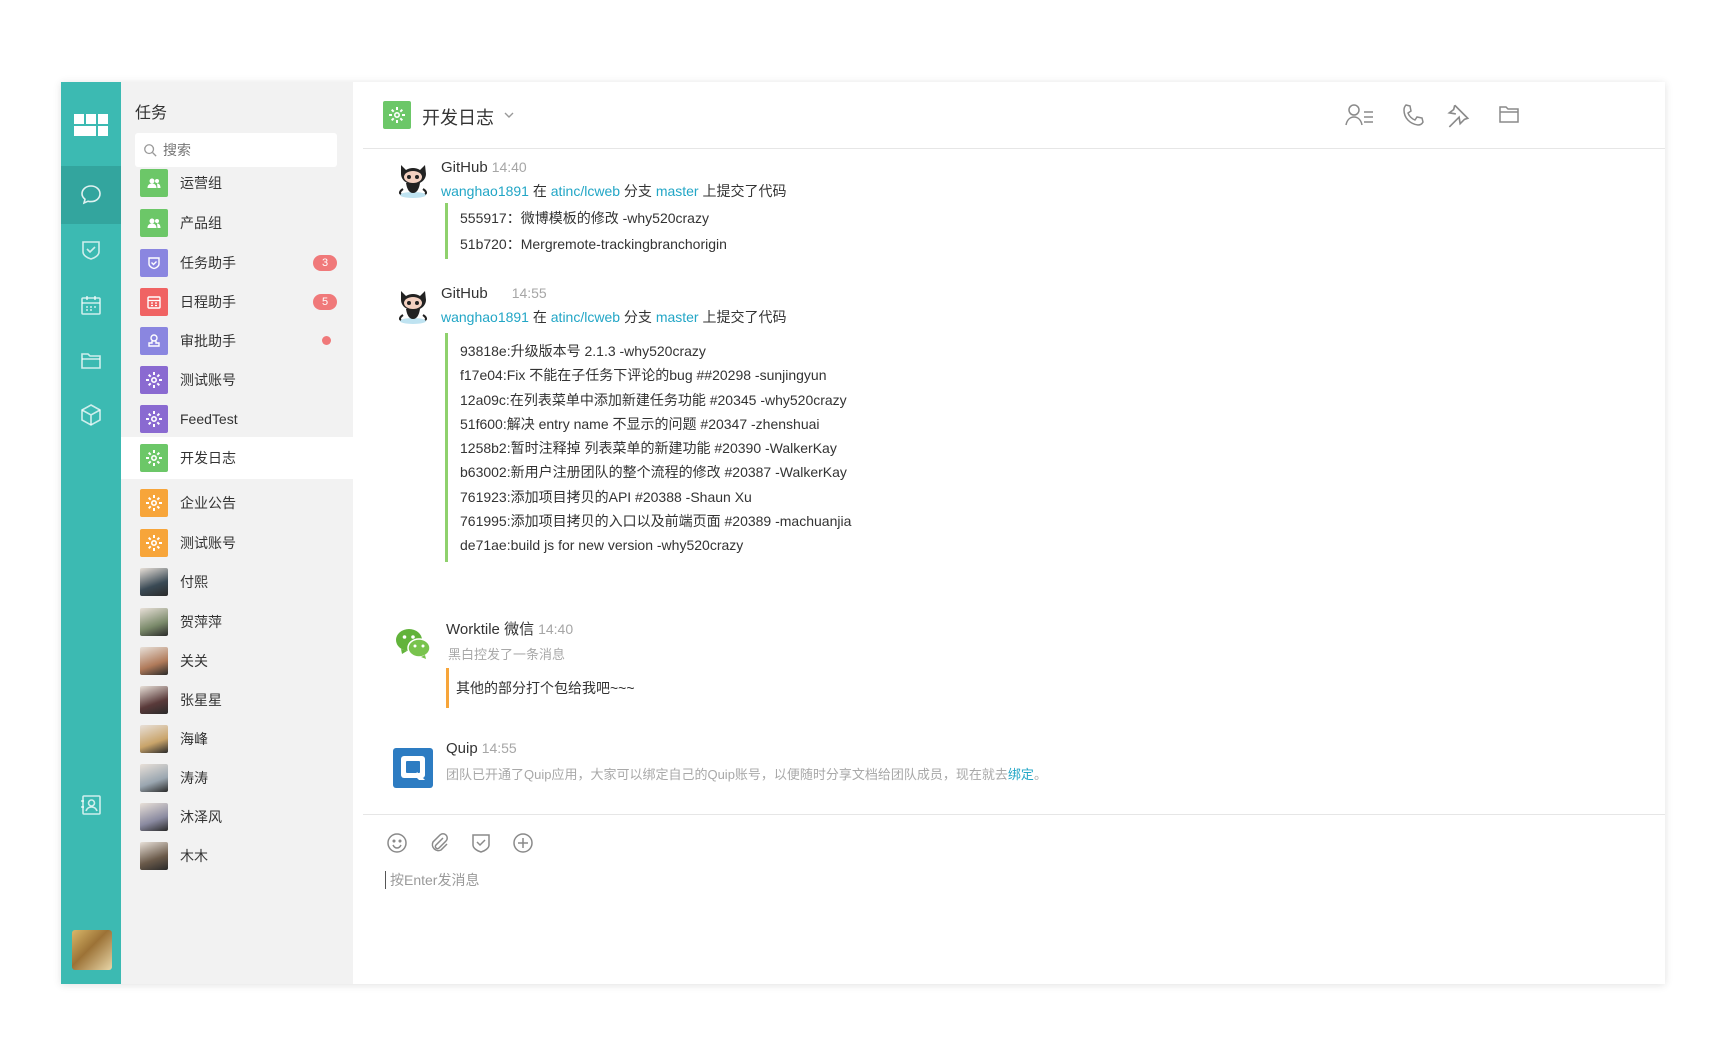  Describe the element at coordinates (237, 302) in the screenshot. I see `channel-item: 日程助手 5` at that location.